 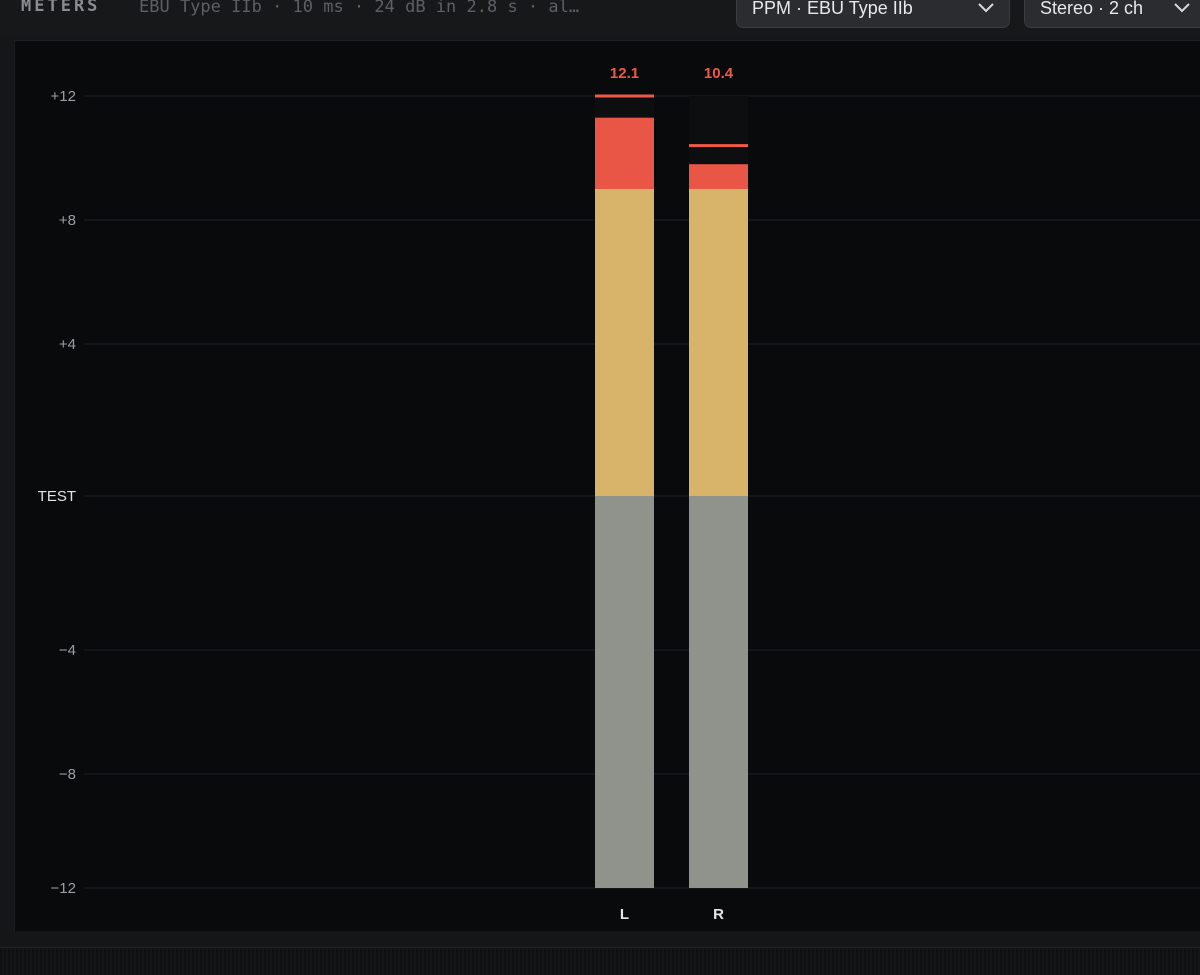 I want to click on channel-label: R, so click(x=718, y=914).